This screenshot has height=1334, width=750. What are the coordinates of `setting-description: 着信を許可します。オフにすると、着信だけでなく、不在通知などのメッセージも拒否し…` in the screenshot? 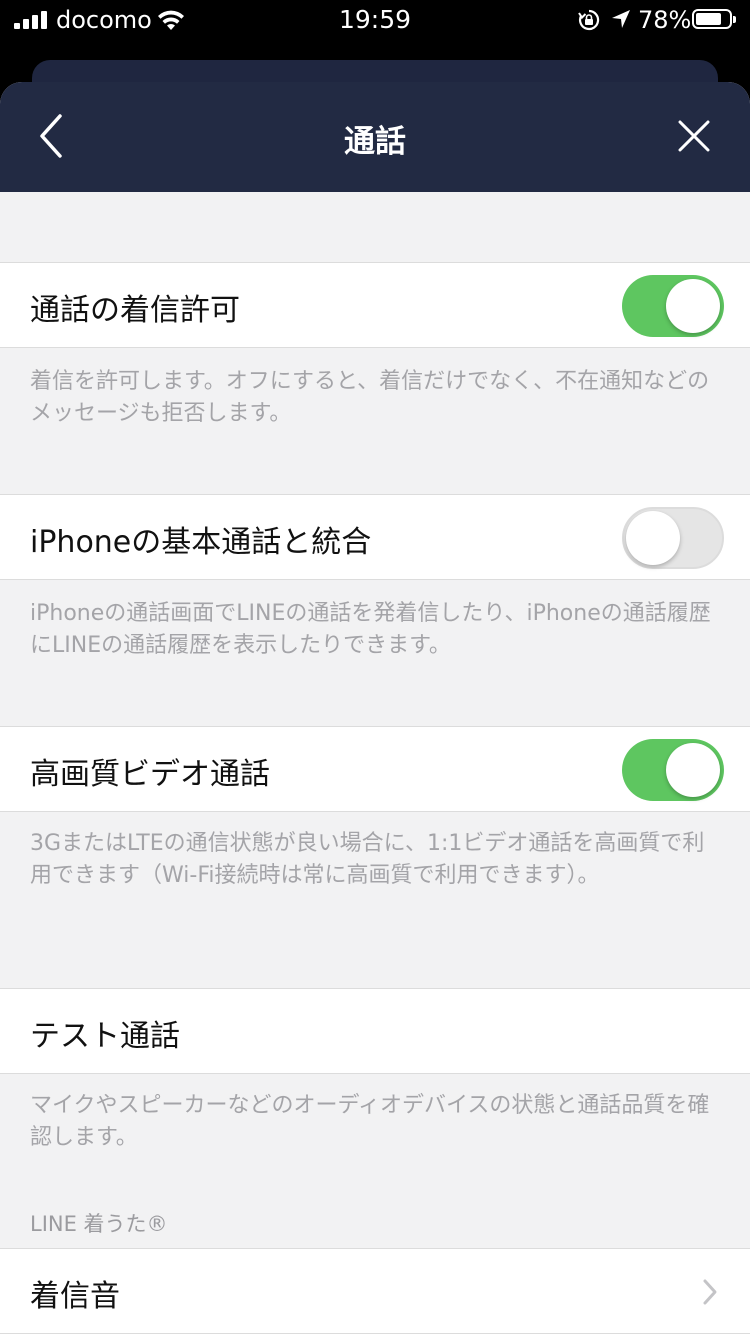 It's located at (370, 397).